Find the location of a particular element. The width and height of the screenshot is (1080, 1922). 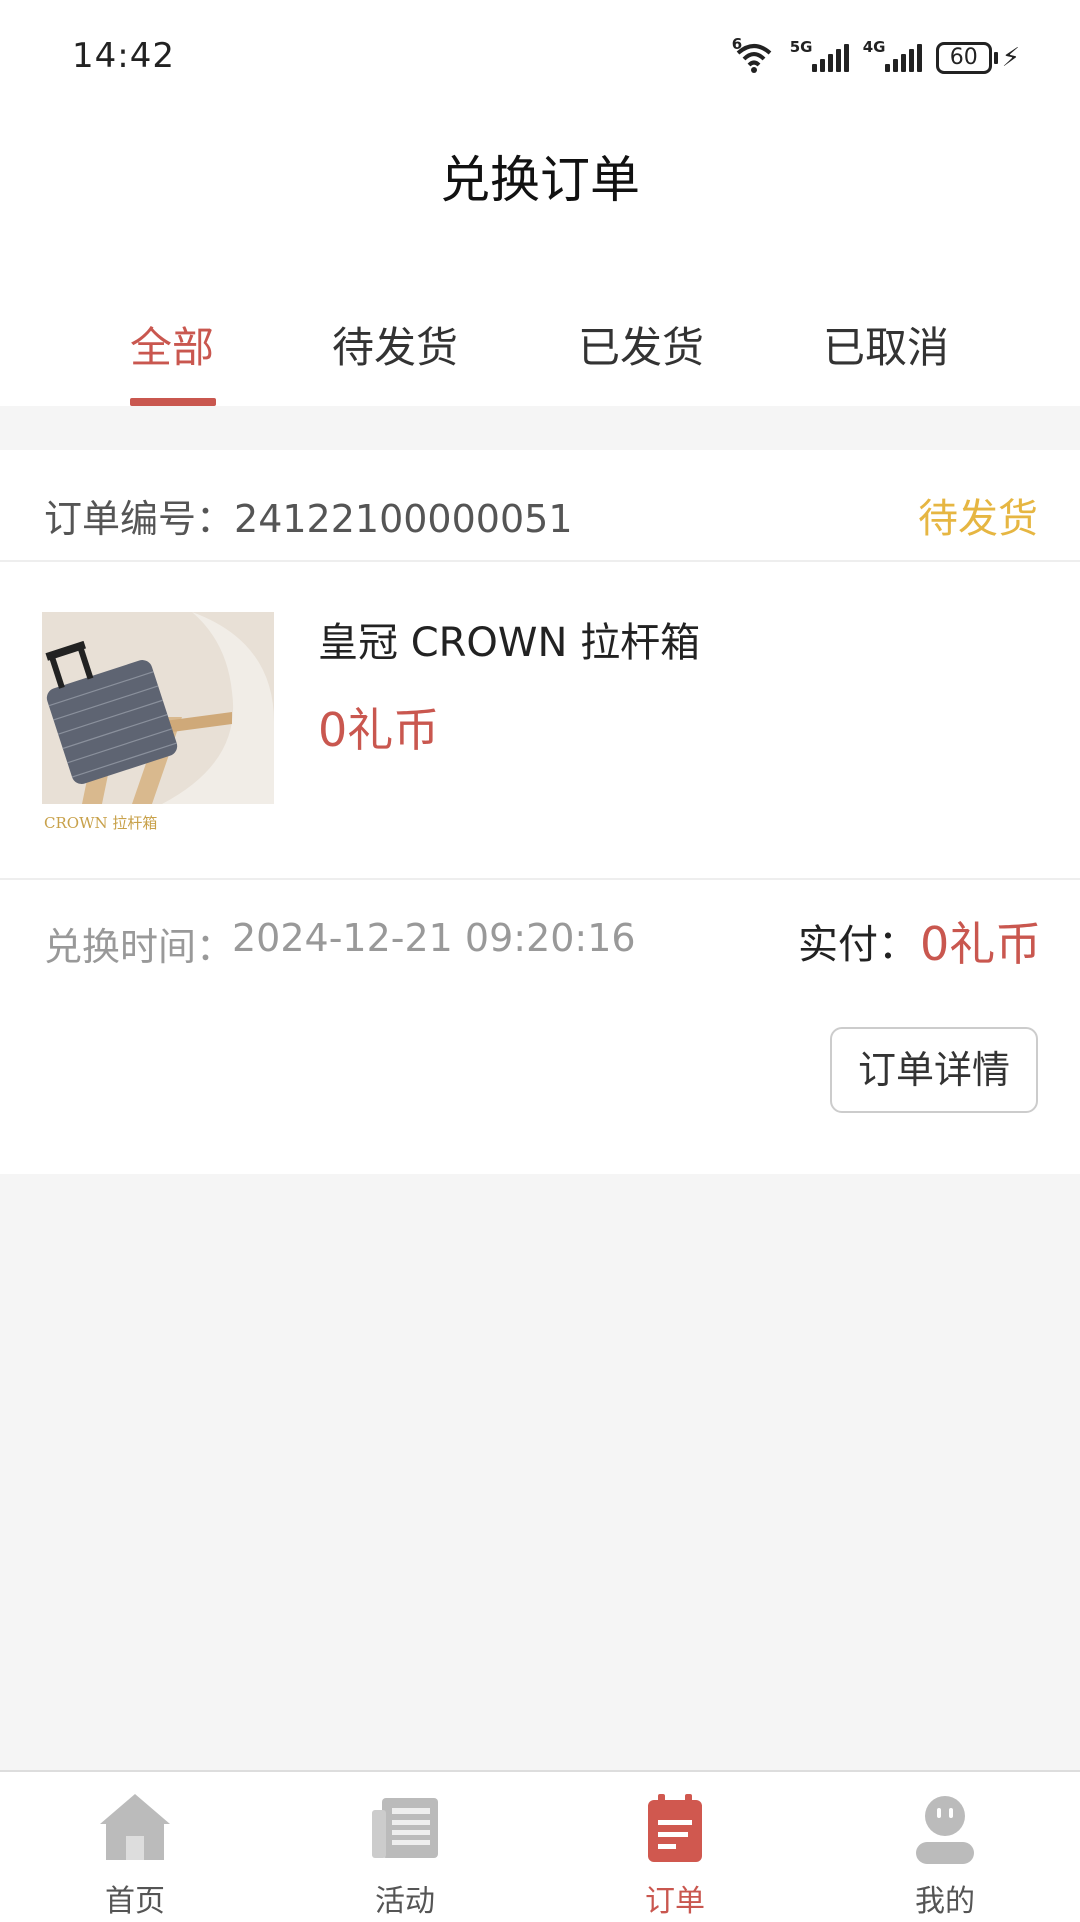

tab-pending: 待发货 is located at coordinates (395, 344).